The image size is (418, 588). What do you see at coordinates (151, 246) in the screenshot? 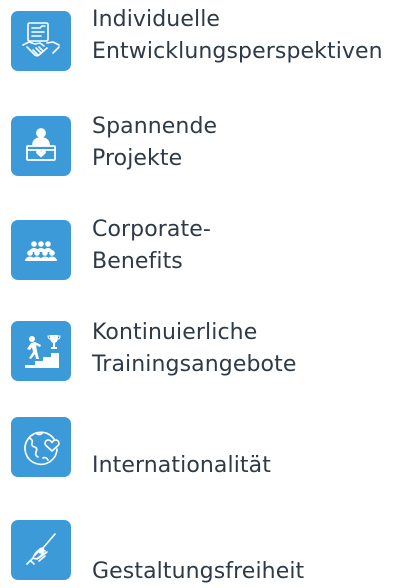
I see `benefit-label: Corporate- Benefits` at bounding box center [151, 246].